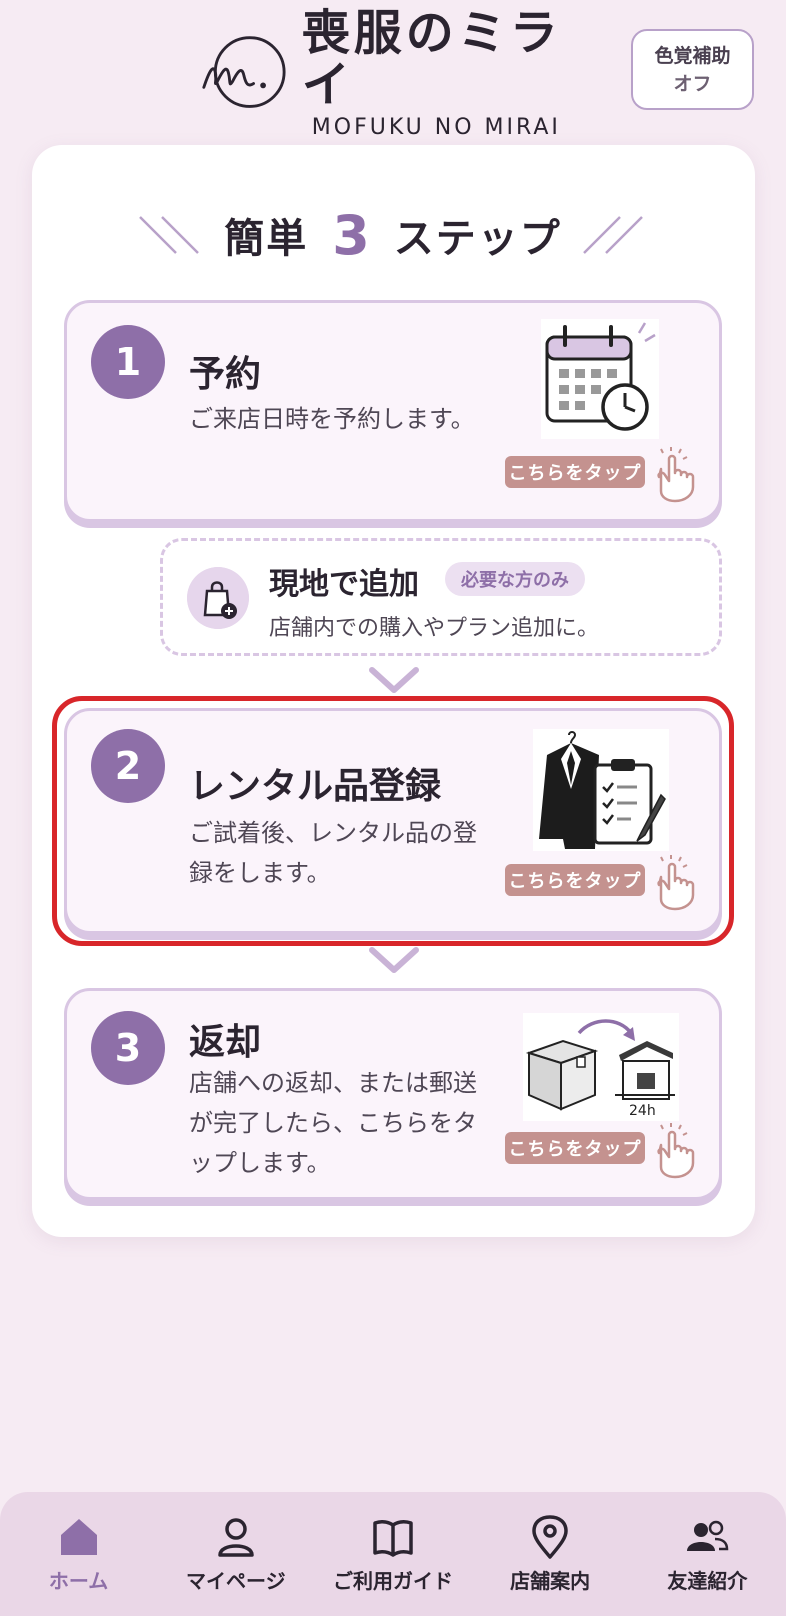 The width and height of the screenshot is (786, 1616). Describe the element at coordinates (642, 1111) in the screenshot. I see `illus-24h-text: 24h` at that location.